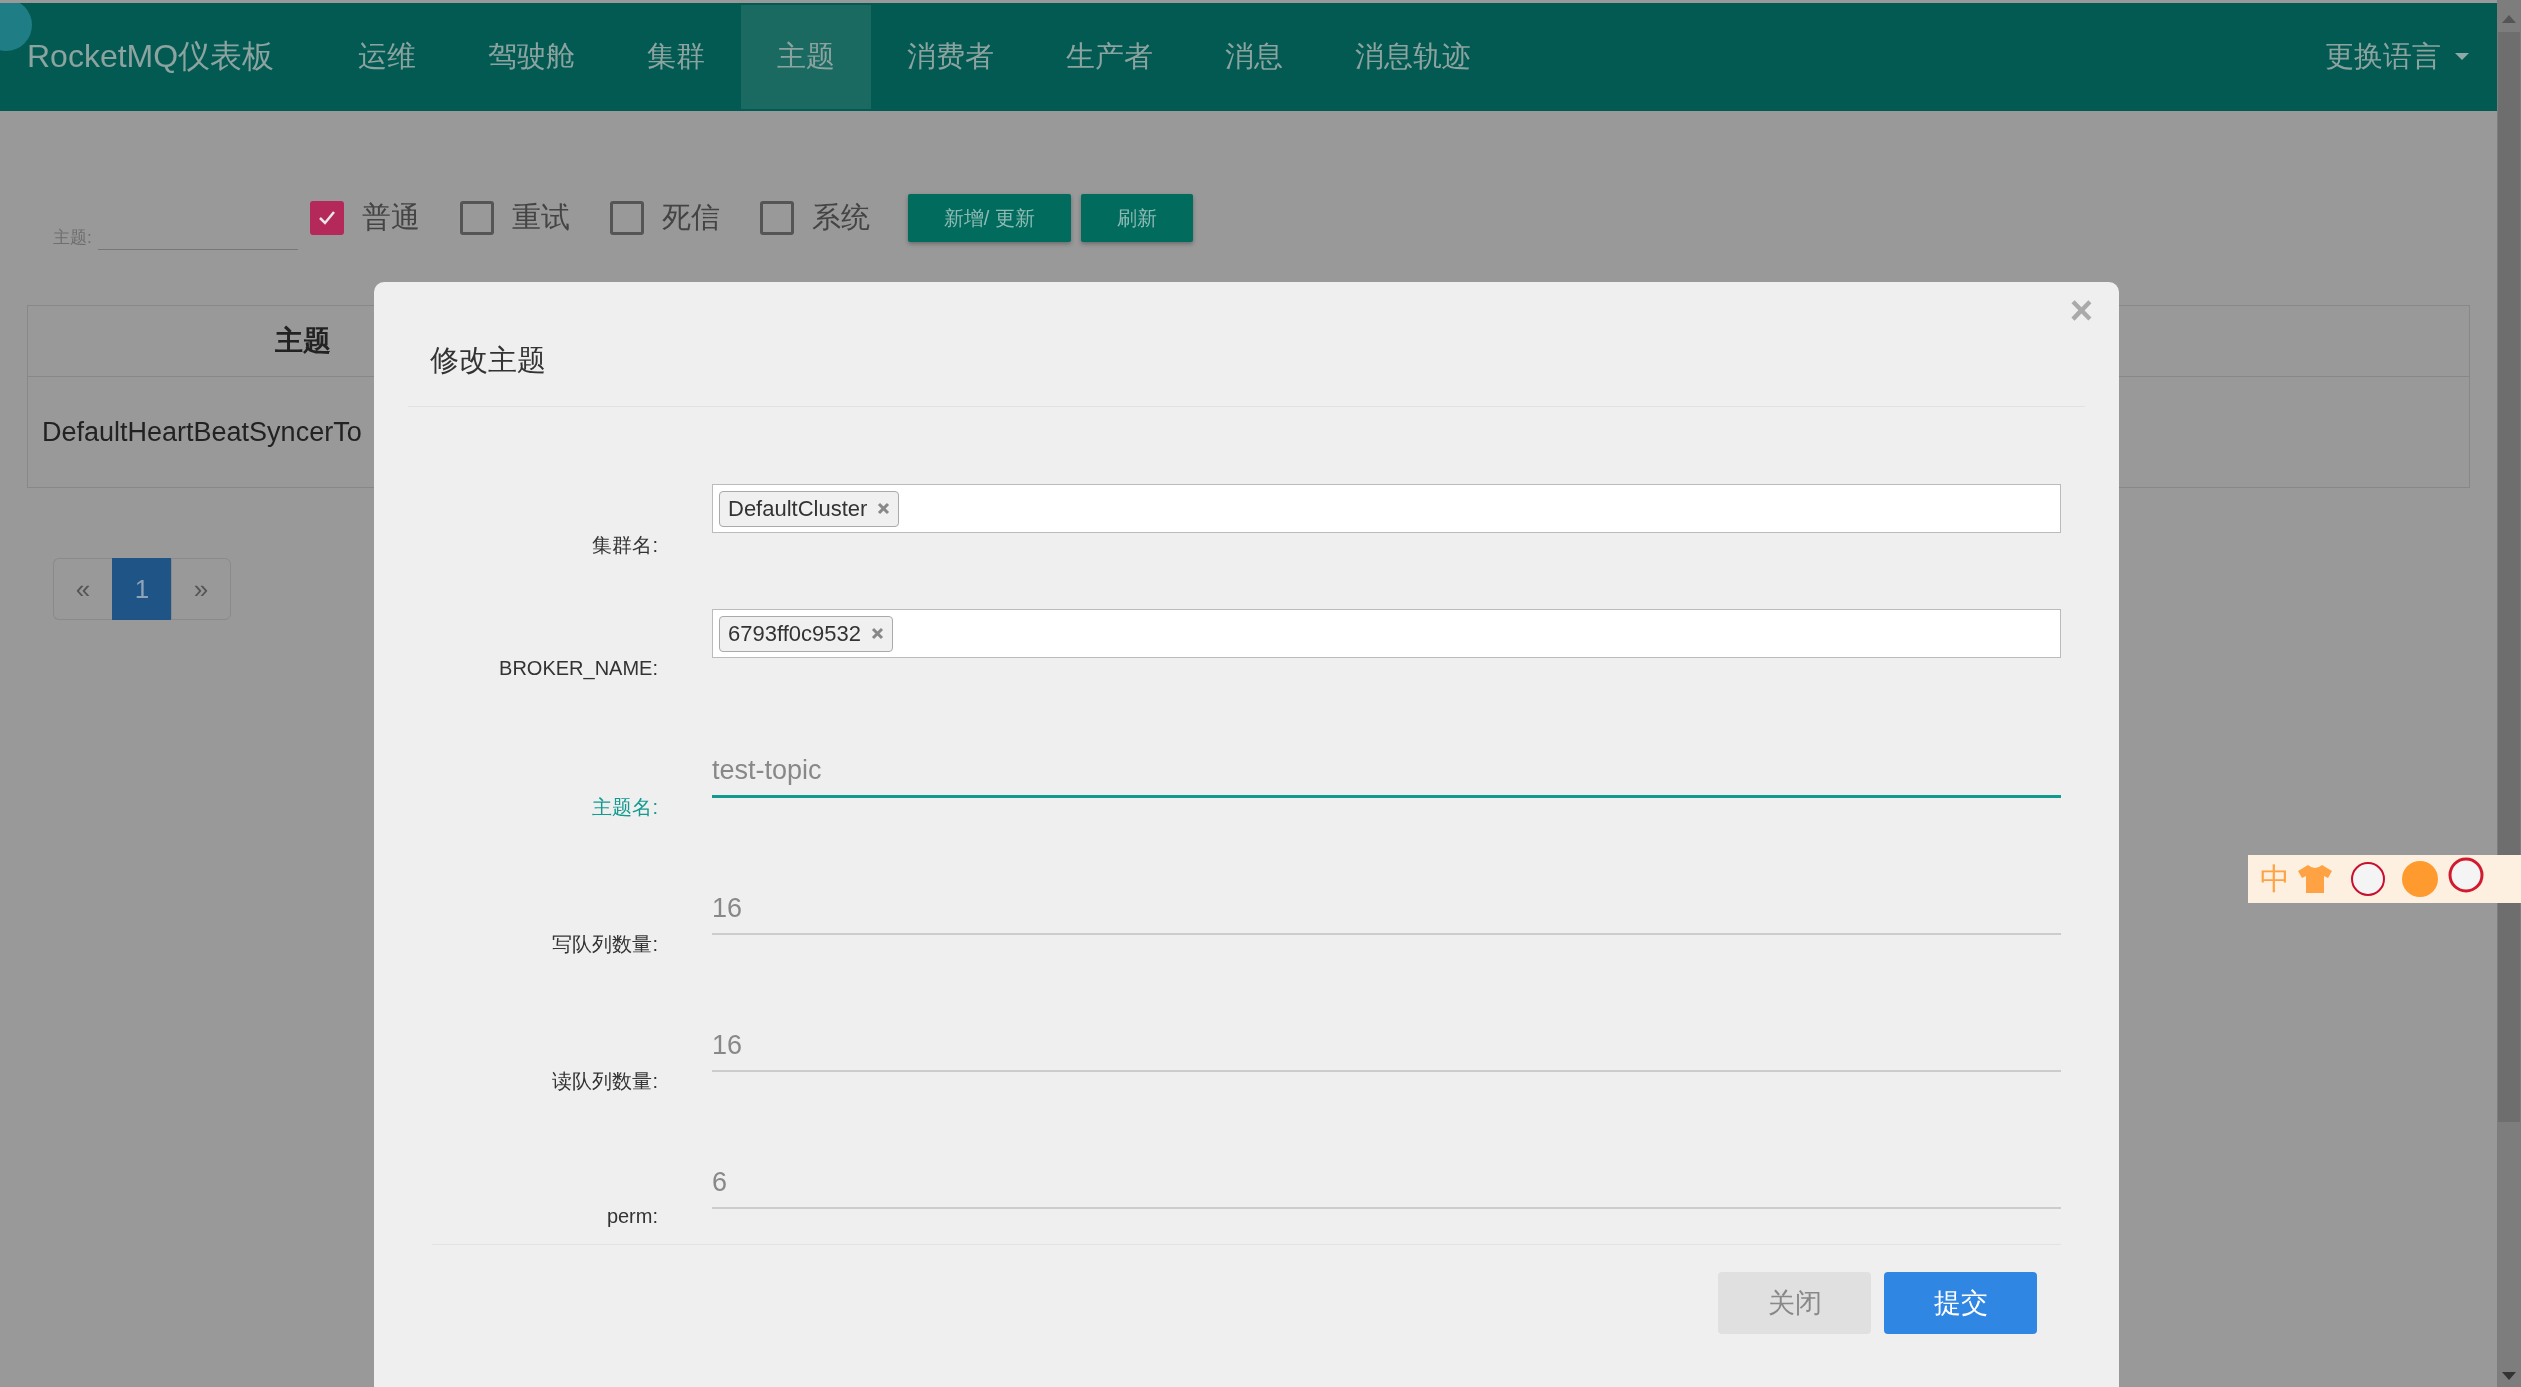 The width and height of the screenshot is (2521, 1387). I want to click on field-label: 读队列数量:, so click(604, 1081).